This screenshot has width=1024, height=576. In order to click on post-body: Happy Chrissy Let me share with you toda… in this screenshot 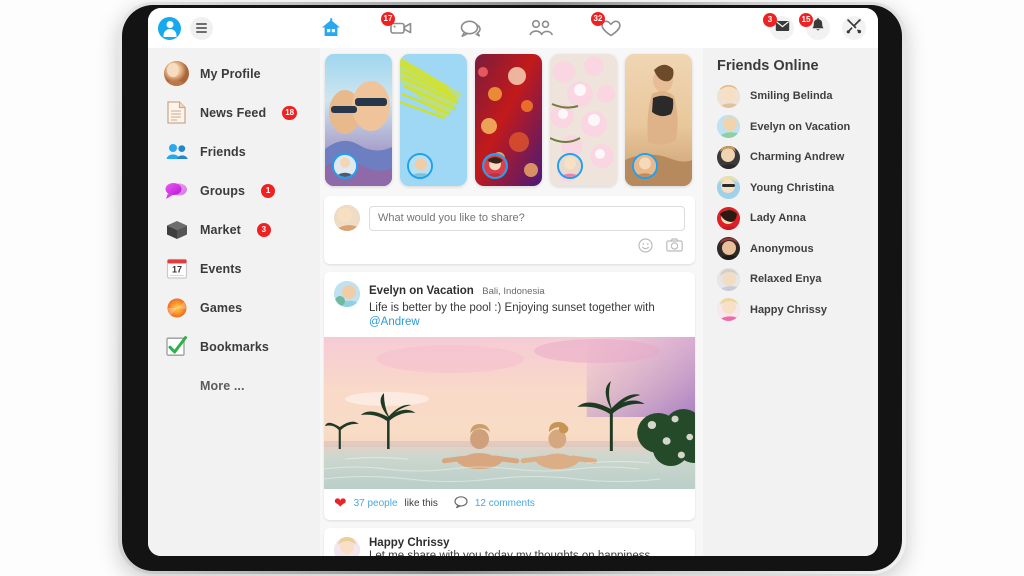, I will do `click(509, 542)`.